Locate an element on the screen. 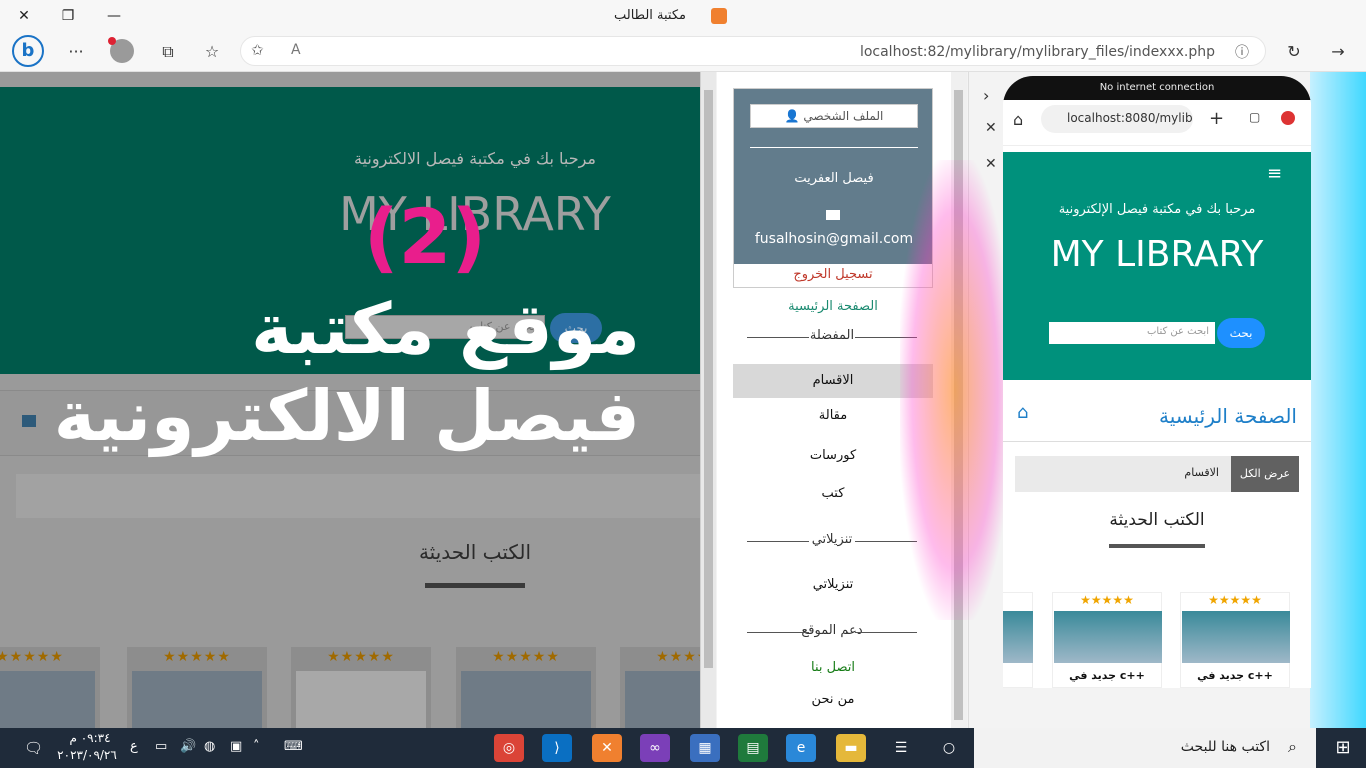 The image size is (1366, 768). book-card is located at coordinates (1018, 640).